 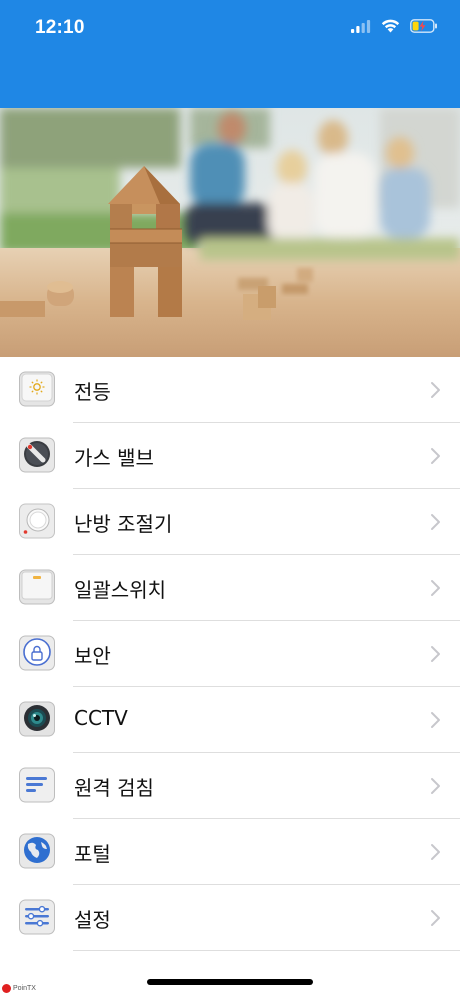 I want to click on menu-item-portal: 포털, so click(x=230, y=852).